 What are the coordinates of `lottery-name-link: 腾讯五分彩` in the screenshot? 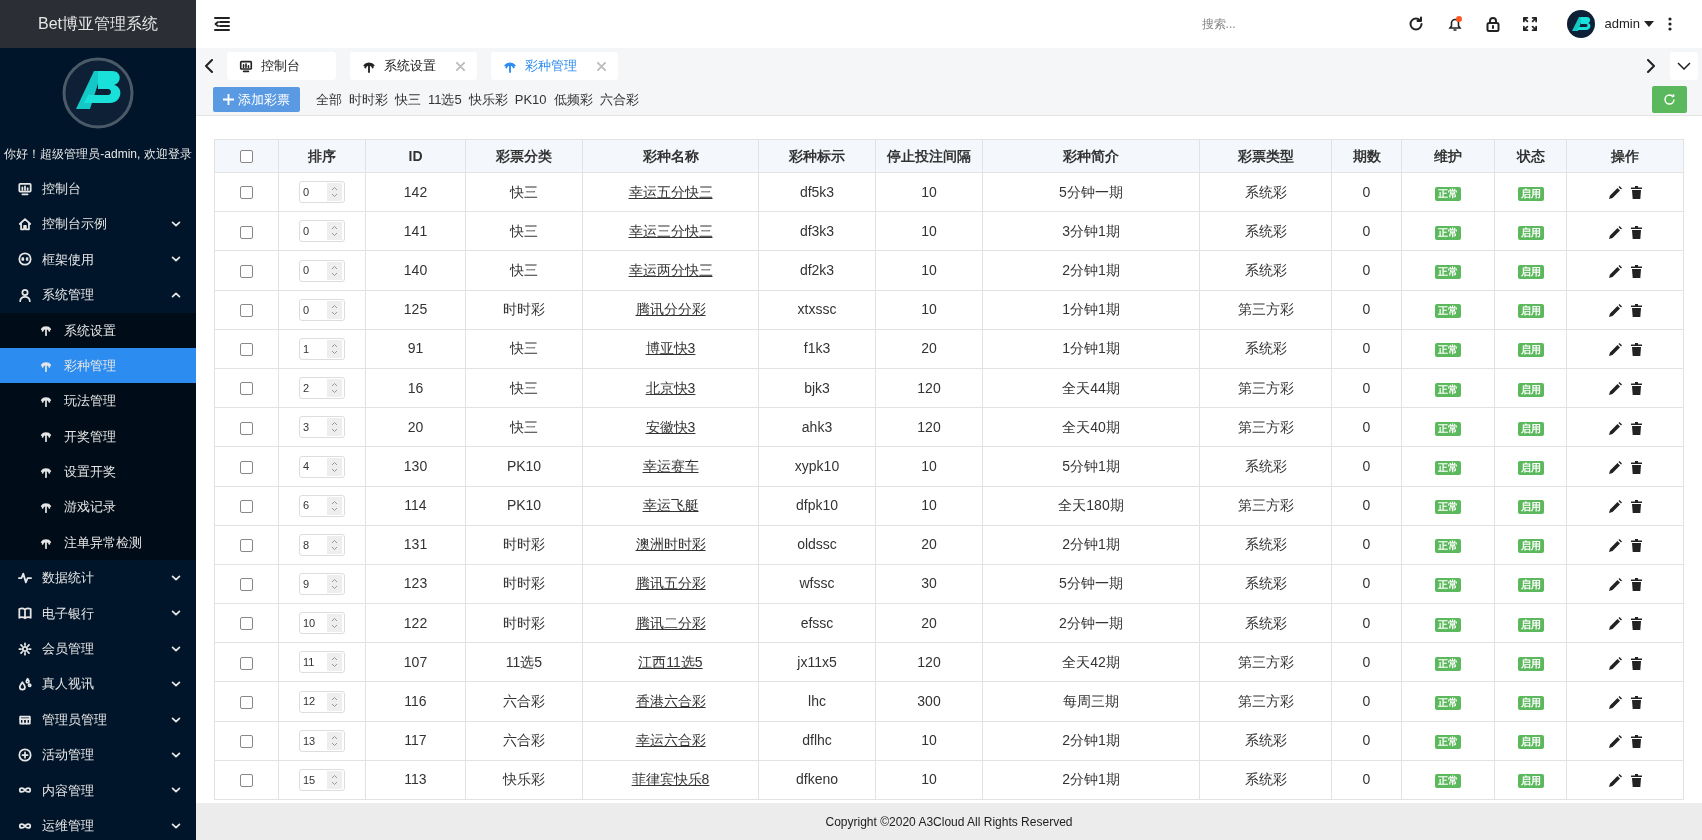 It's located at (670, 583).